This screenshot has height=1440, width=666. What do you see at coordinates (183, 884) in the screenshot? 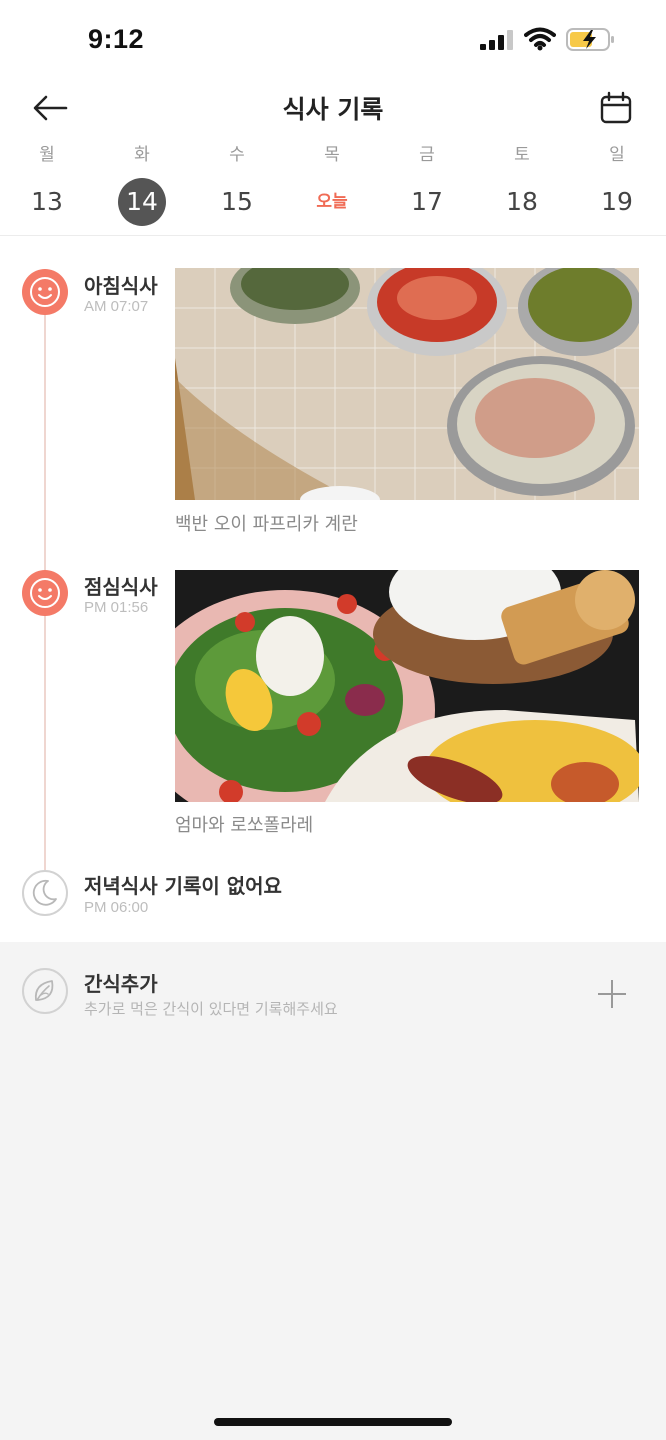
I see `dinner-empty-title: 저녁식사 기록이 없어요` at bounding box center [183, 884].